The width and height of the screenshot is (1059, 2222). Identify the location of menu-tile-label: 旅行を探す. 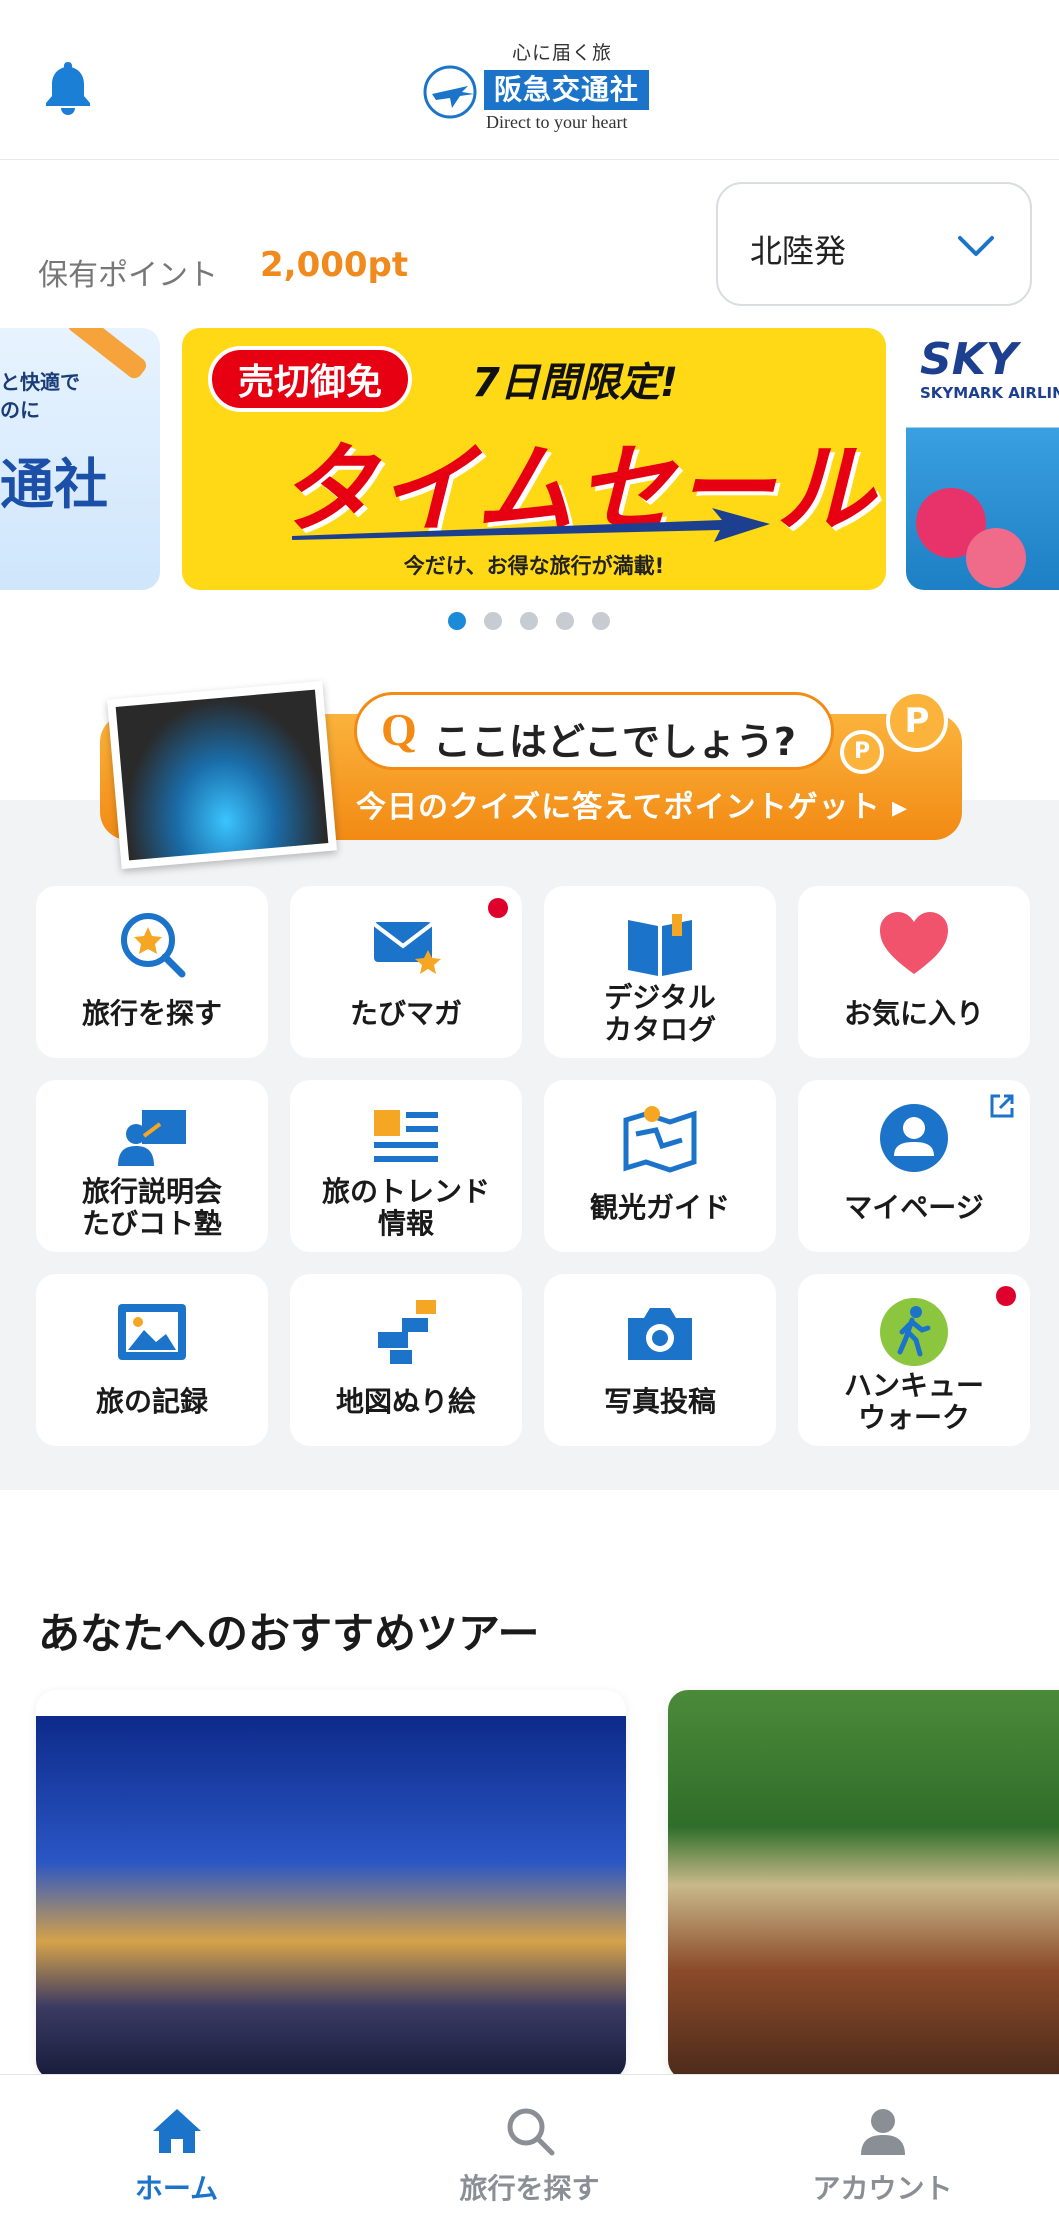
(151, 1013).